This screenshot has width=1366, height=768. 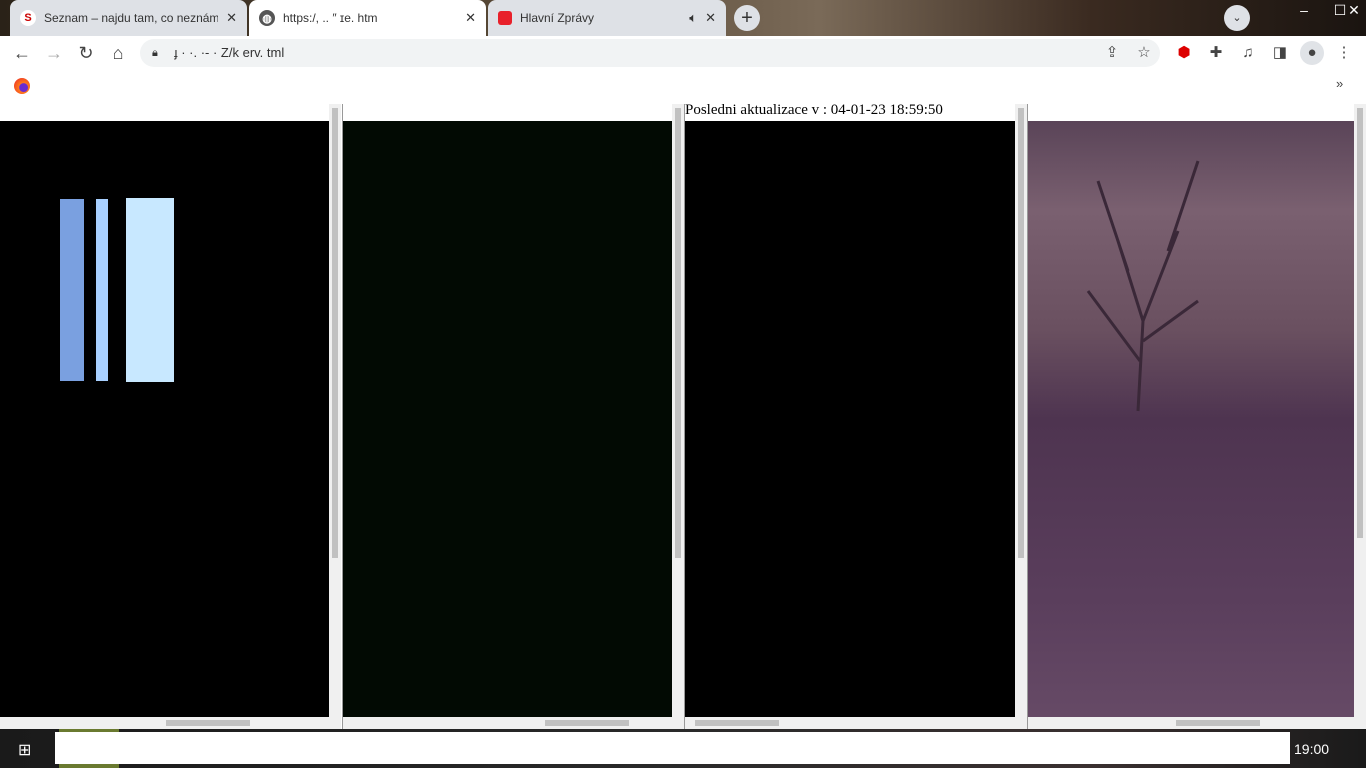 I want to click on tab-title: Hlavní Zprávy, so click(x=557, y=18).